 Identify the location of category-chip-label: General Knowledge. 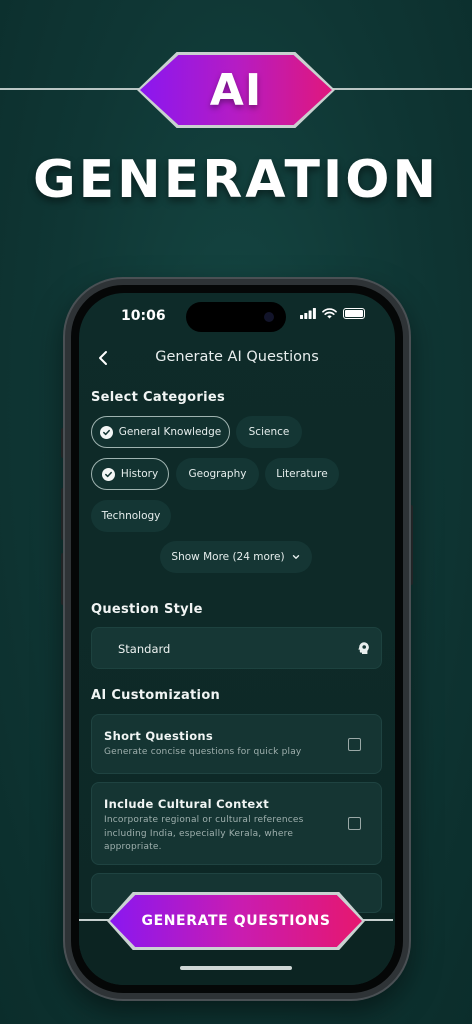
(170, 432).